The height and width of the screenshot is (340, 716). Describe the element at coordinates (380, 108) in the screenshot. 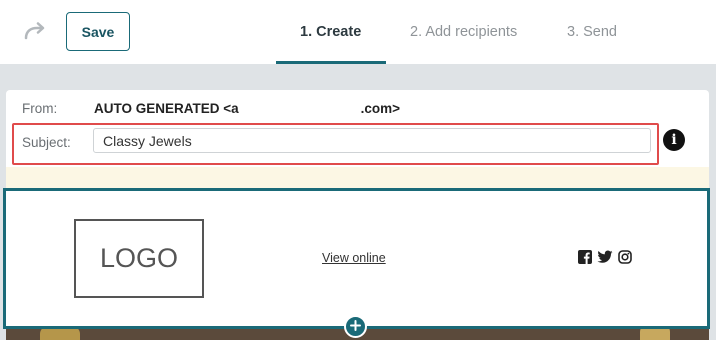

I see `from-value-end: .com>` at that location.